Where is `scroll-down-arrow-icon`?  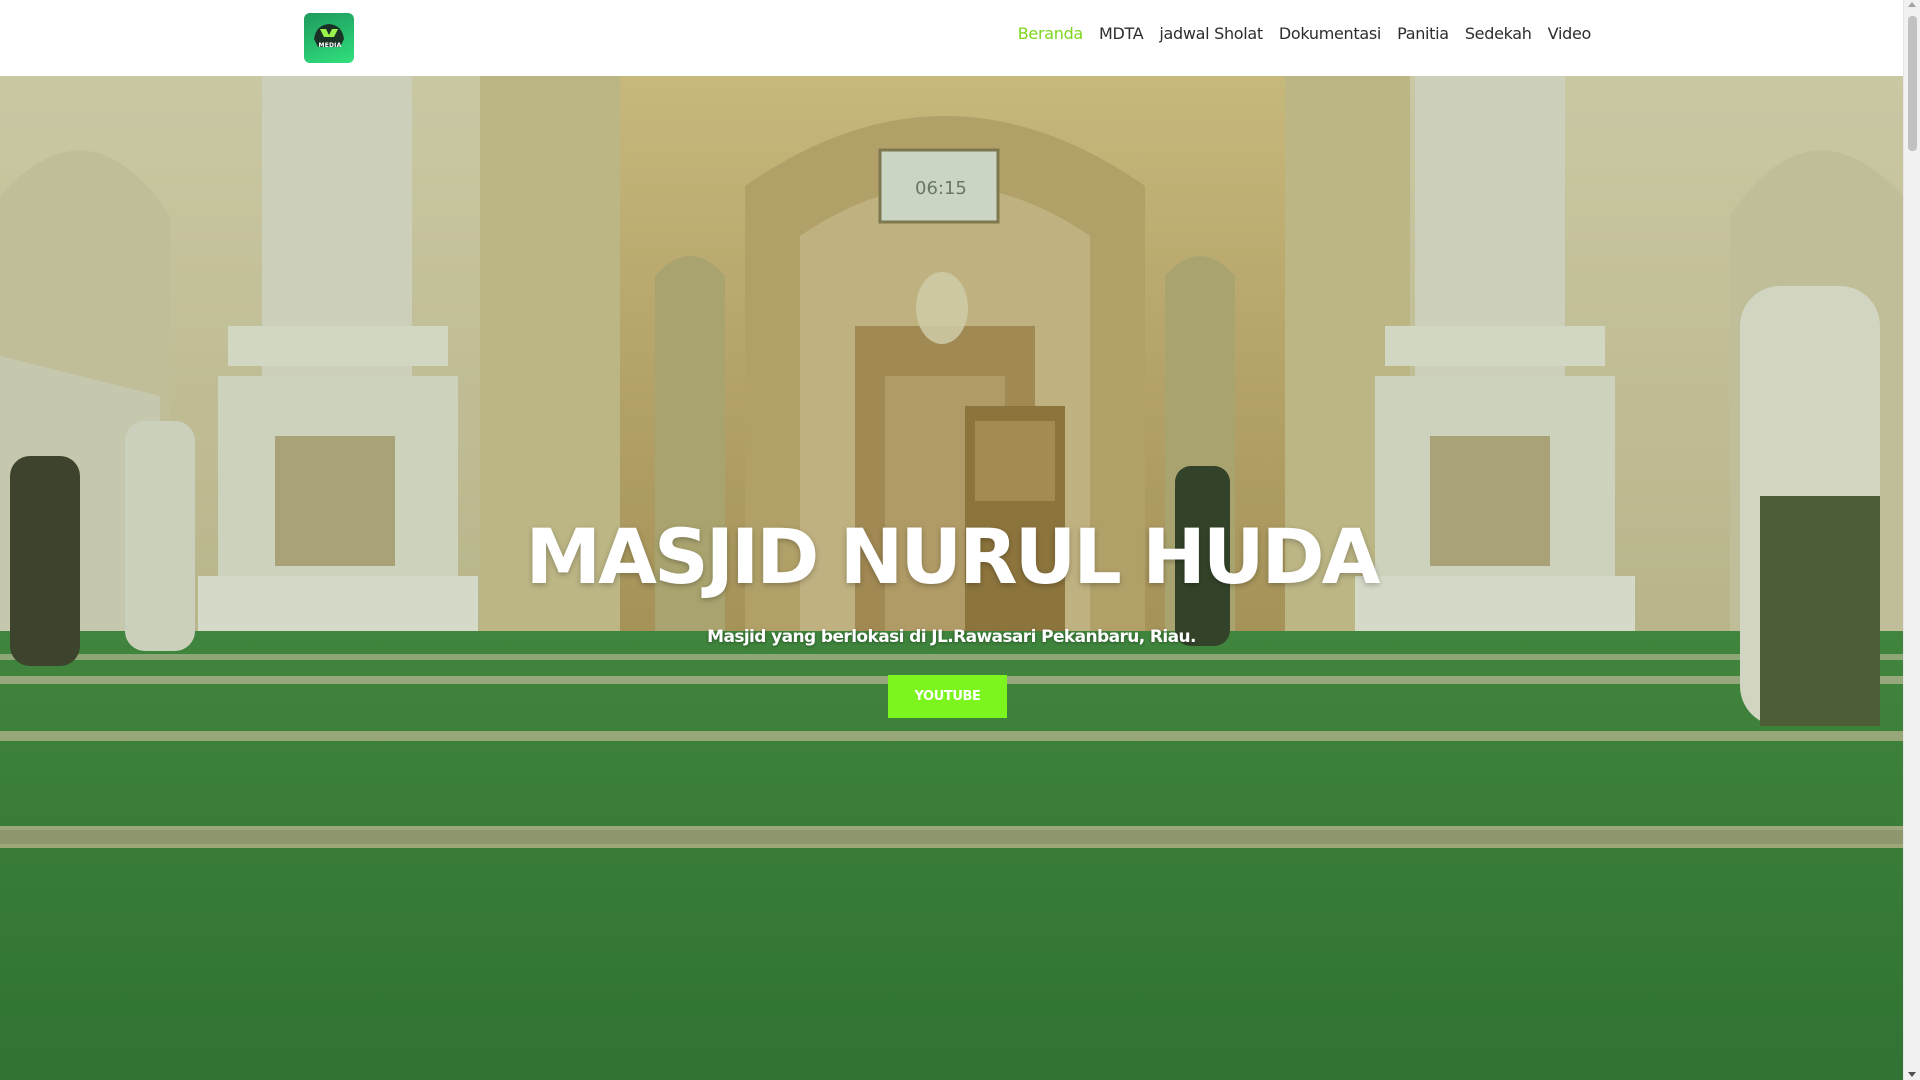
scroll-down-arrow-icon is located at coordinates (1912, 1074).